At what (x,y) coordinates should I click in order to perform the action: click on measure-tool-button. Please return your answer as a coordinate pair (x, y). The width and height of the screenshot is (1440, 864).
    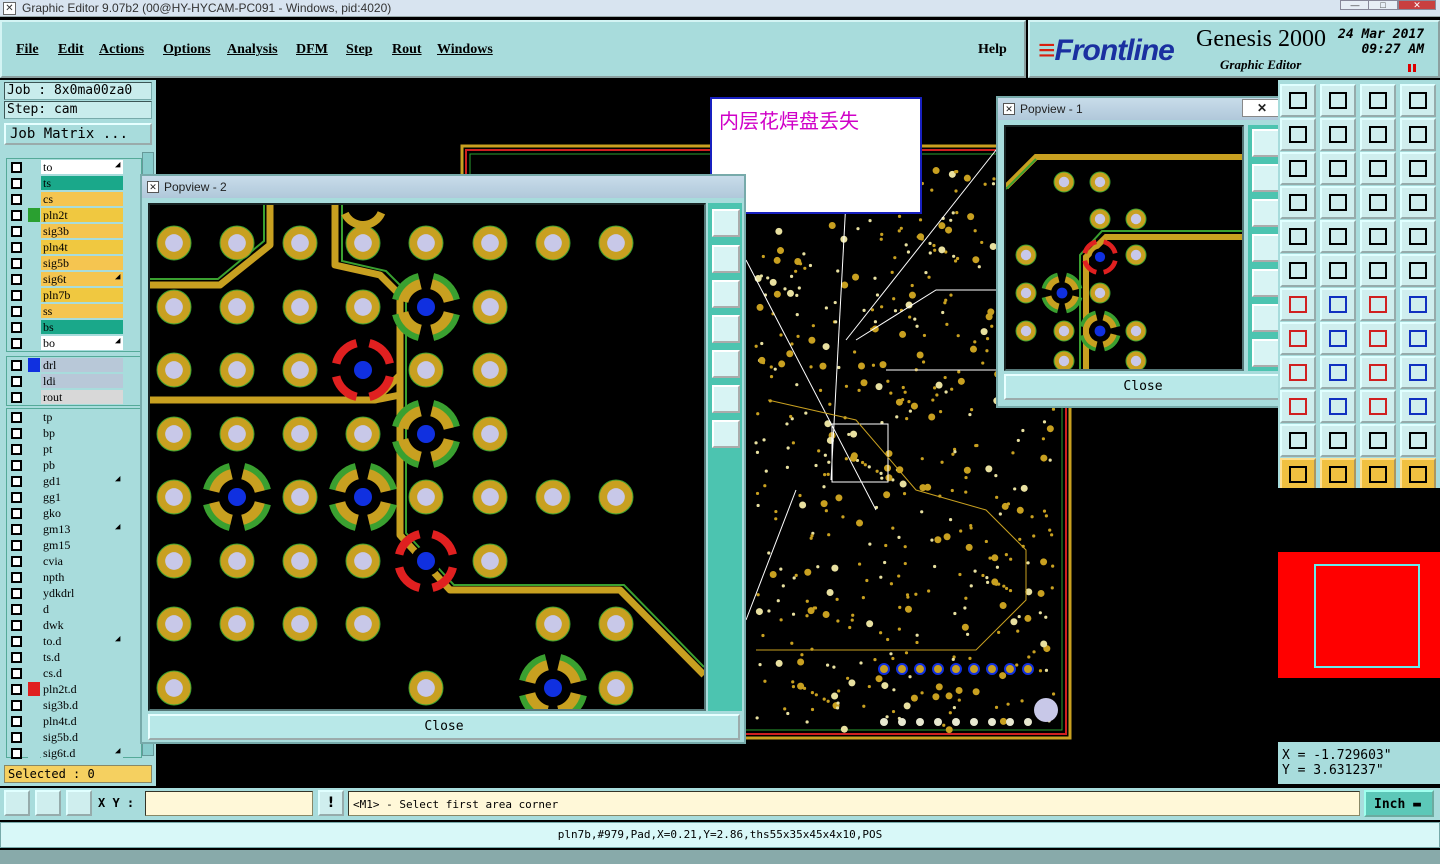
    Looking at the image, I should click on (48, 803).